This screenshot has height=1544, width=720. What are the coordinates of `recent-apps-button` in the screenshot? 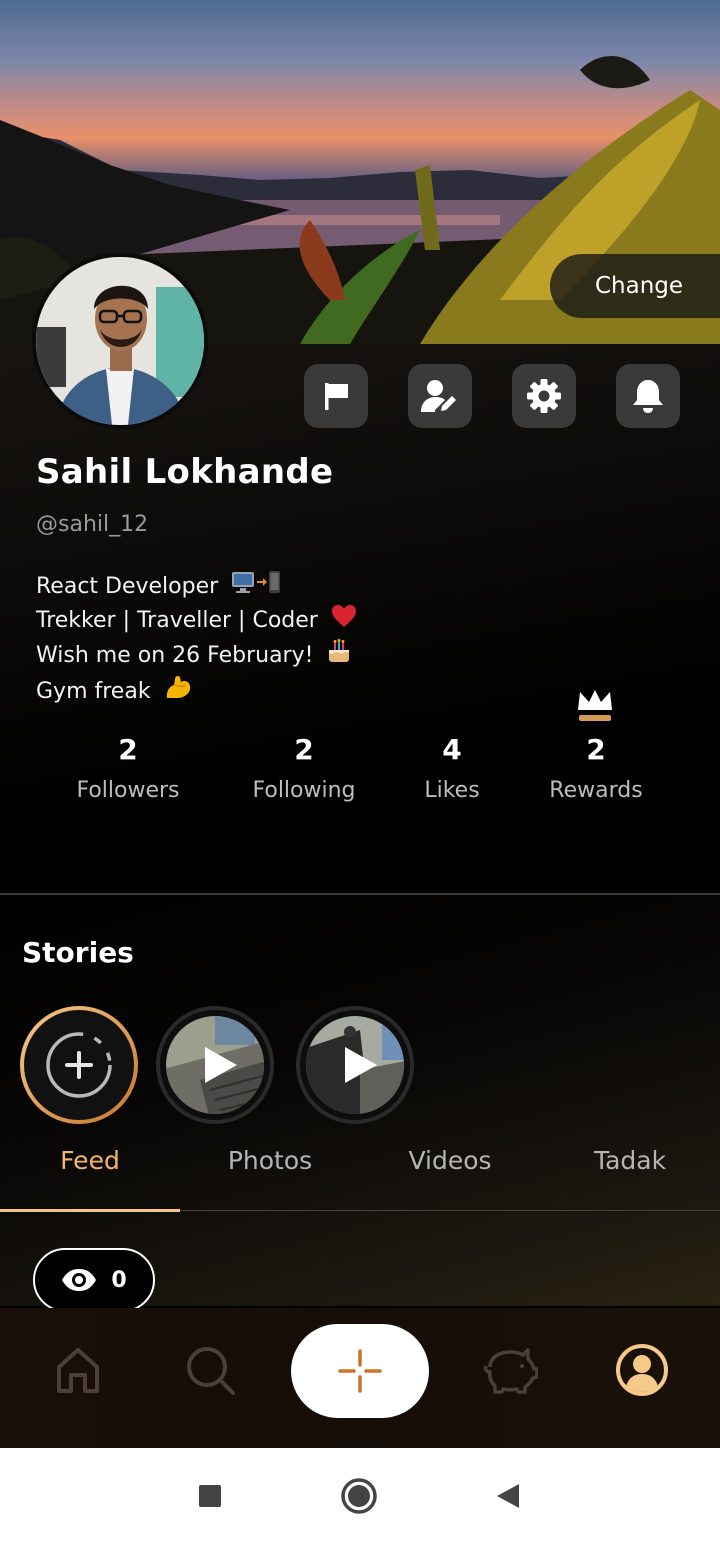 It's located at (210, 1496).